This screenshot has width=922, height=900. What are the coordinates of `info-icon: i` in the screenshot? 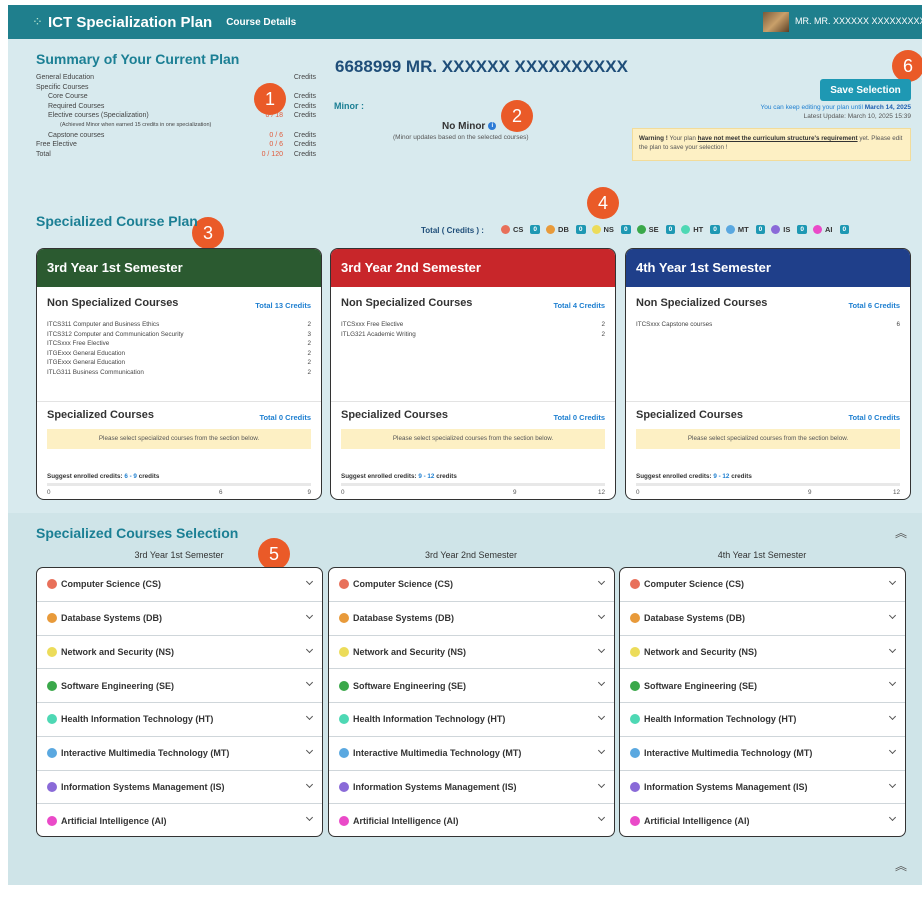 It's located at (492, 126).